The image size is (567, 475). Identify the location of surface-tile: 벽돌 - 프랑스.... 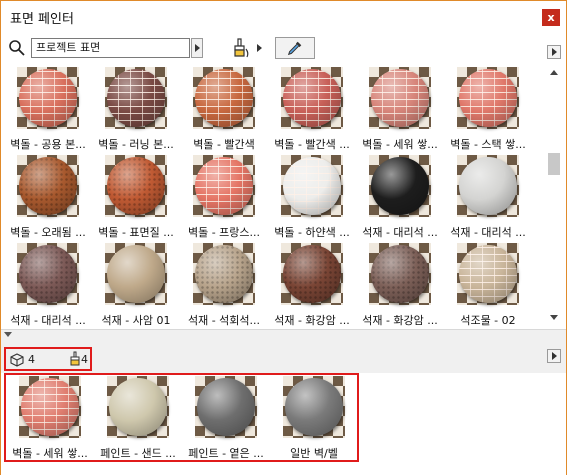
(224, 199).